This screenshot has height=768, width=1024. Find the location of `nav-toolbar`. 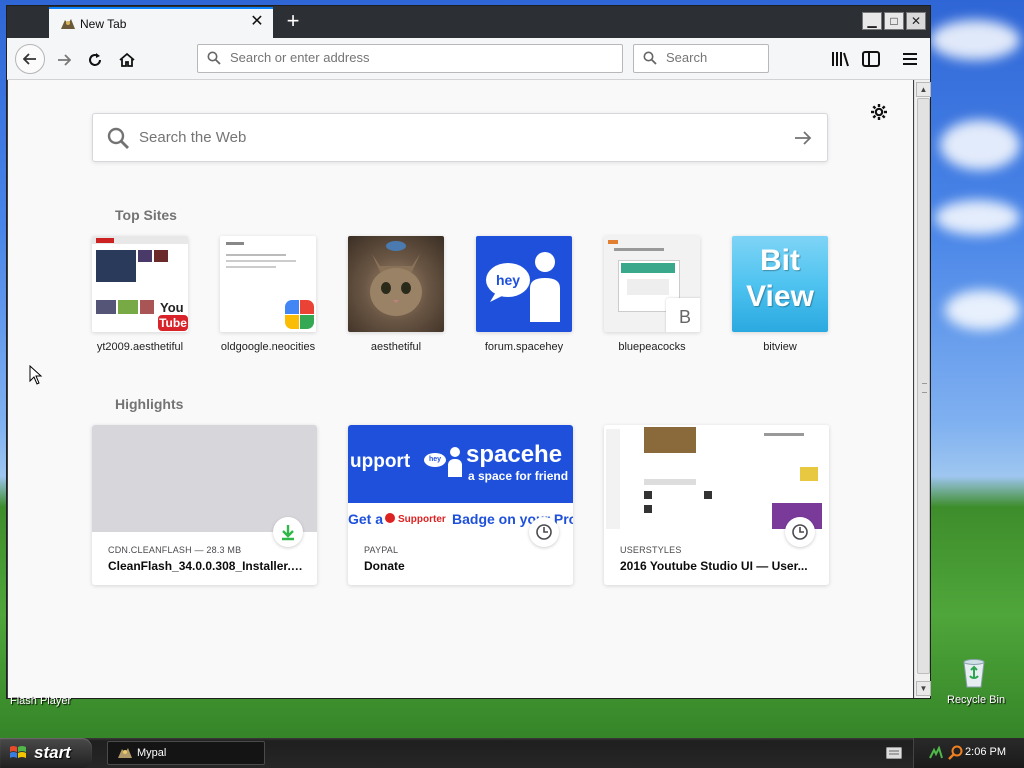

nav-toolbar is located at coordinates (468, 59).